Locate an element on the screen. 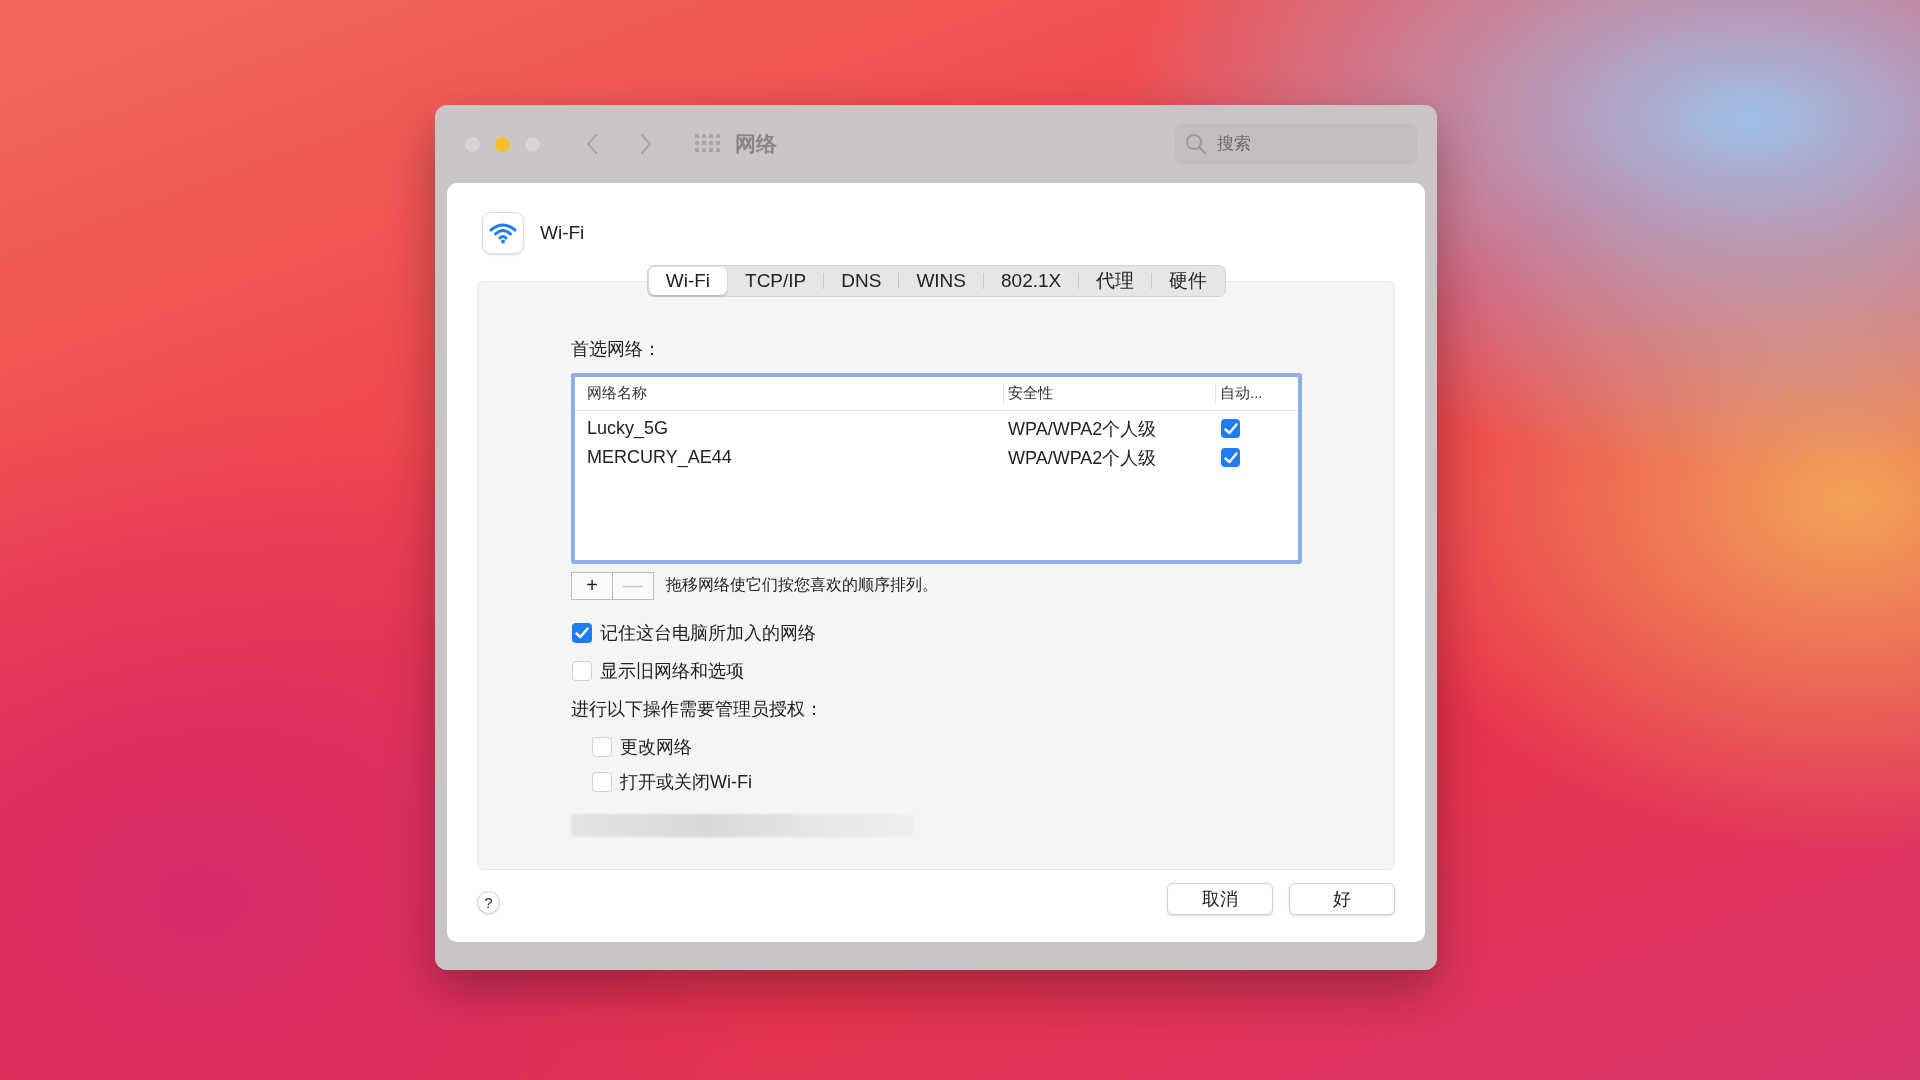 This screenshot has height=1080, width=1920. minimize-button is located at coordinates (502, 144).